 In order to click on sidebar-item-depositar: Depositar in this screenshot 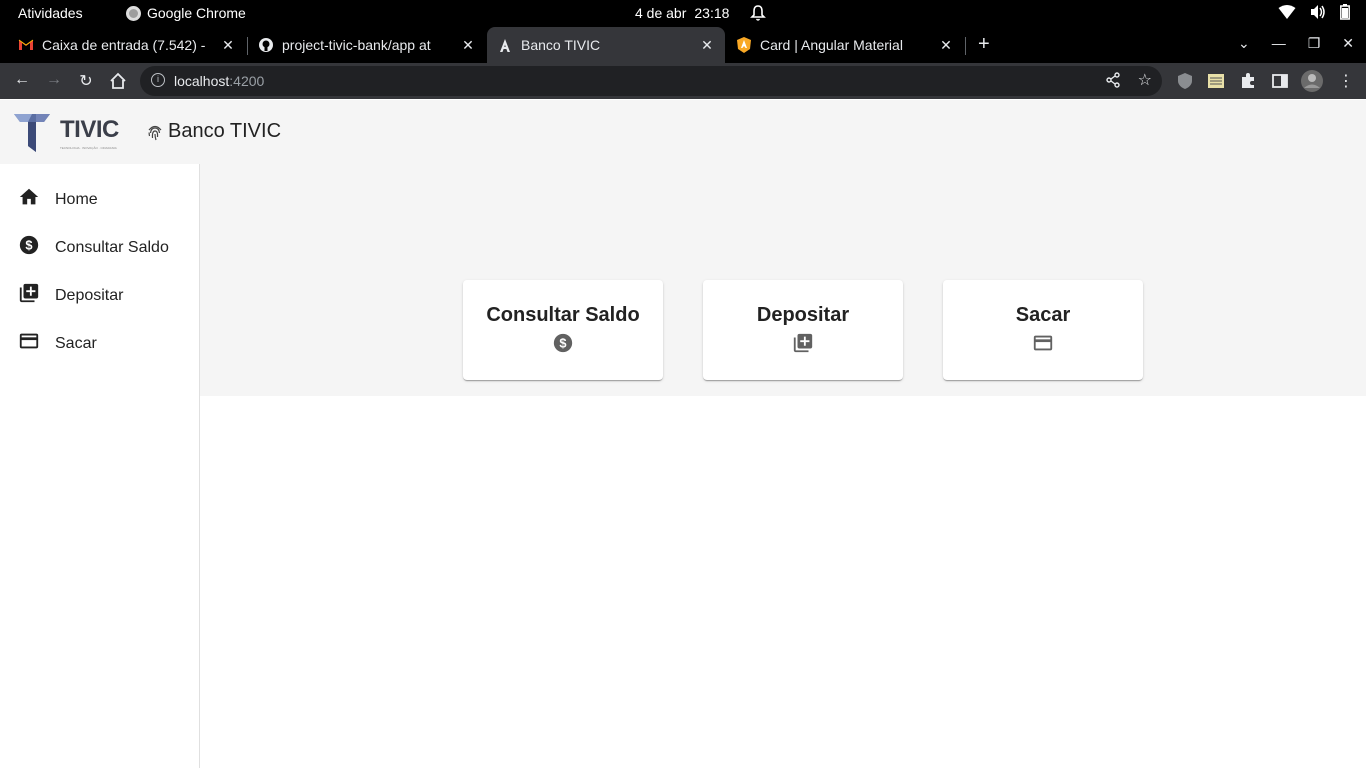, I will do `click(99, 294)`.